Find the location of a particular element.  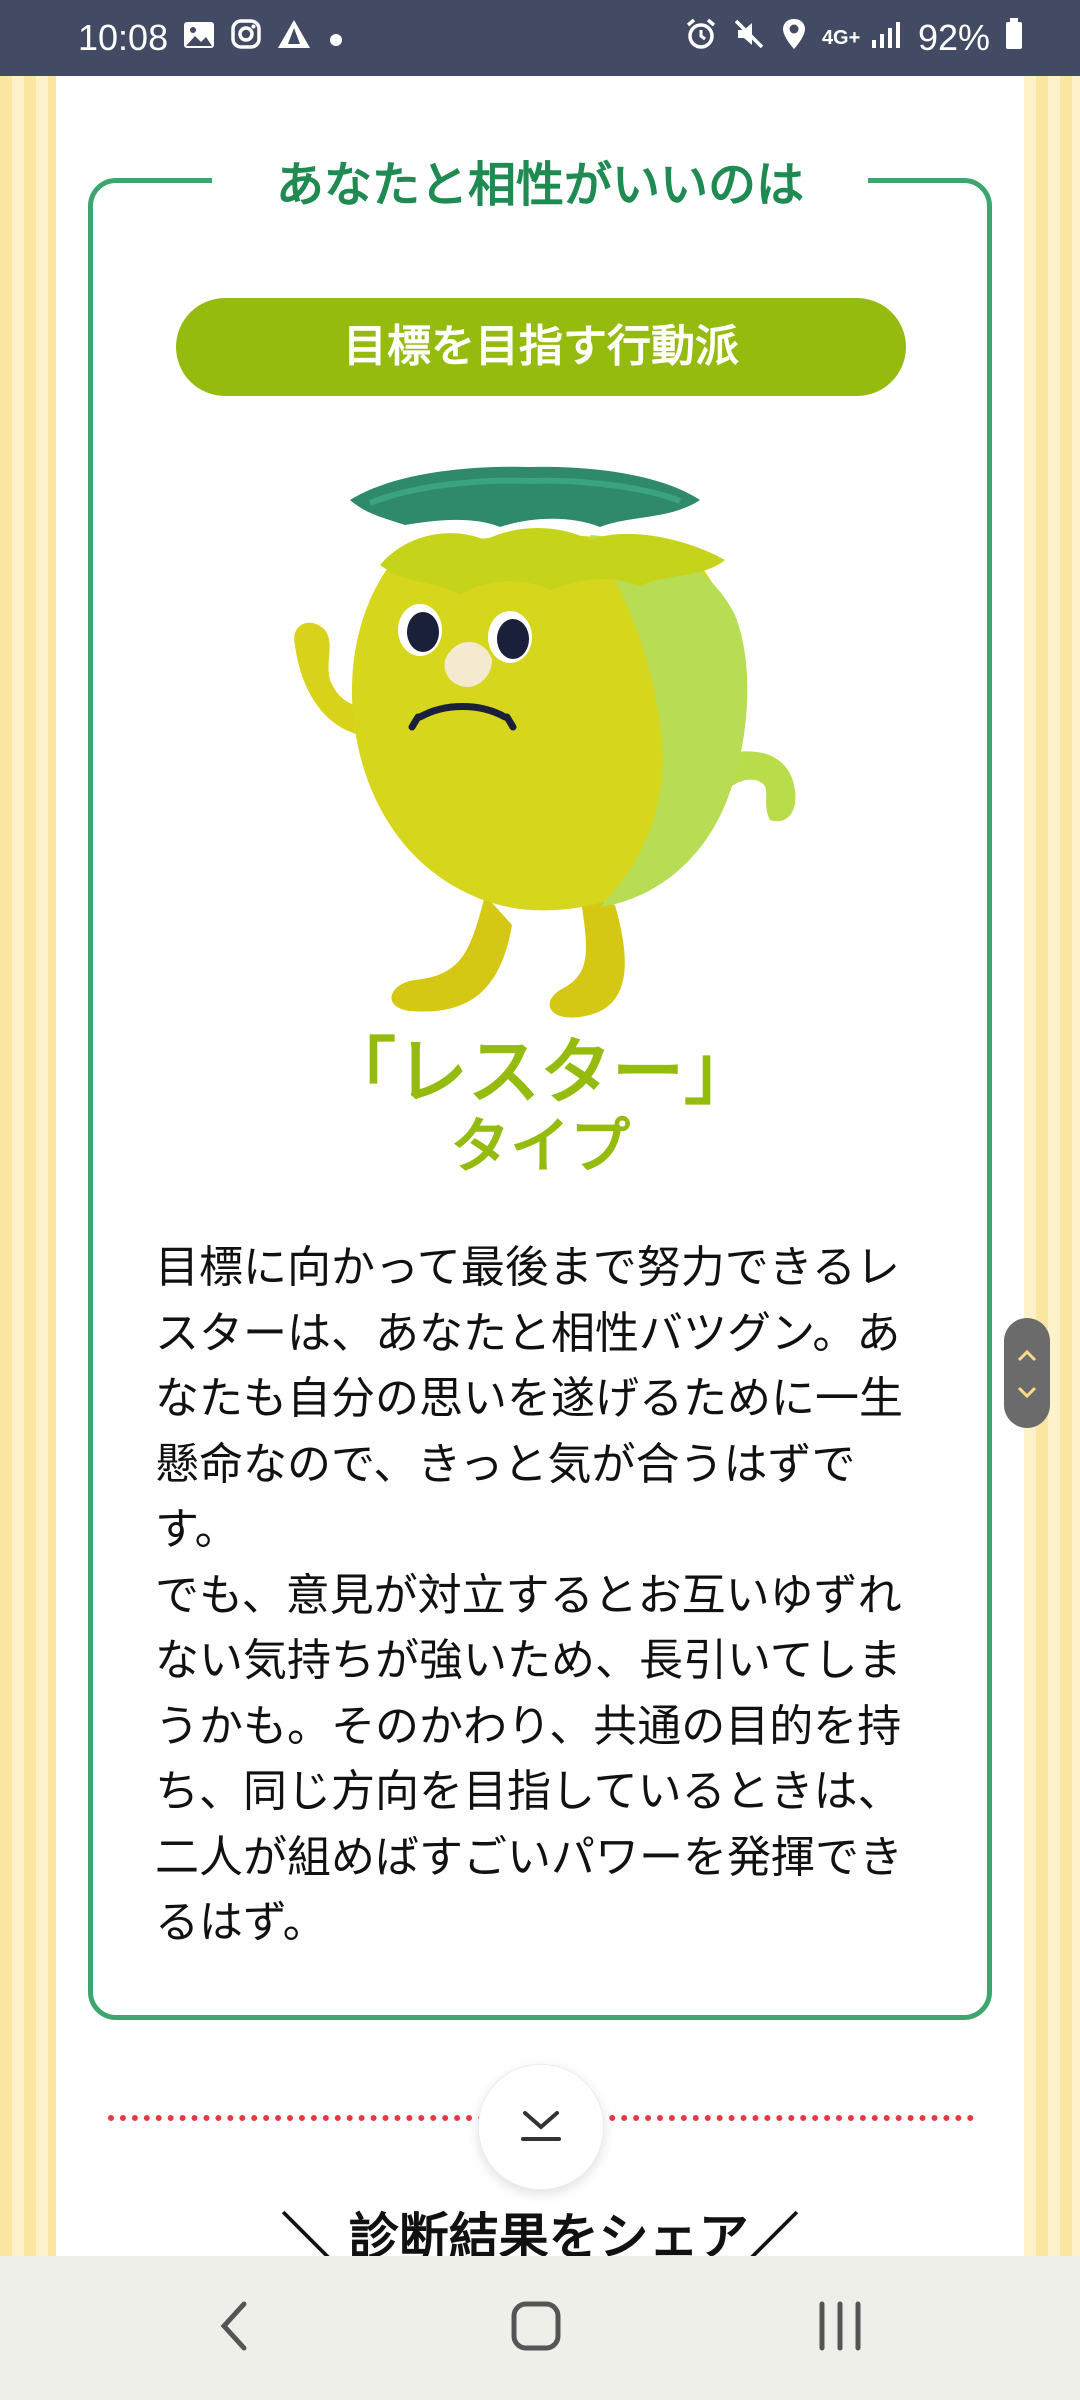

network-type: 4G+ is located at coordinates (841, 38).